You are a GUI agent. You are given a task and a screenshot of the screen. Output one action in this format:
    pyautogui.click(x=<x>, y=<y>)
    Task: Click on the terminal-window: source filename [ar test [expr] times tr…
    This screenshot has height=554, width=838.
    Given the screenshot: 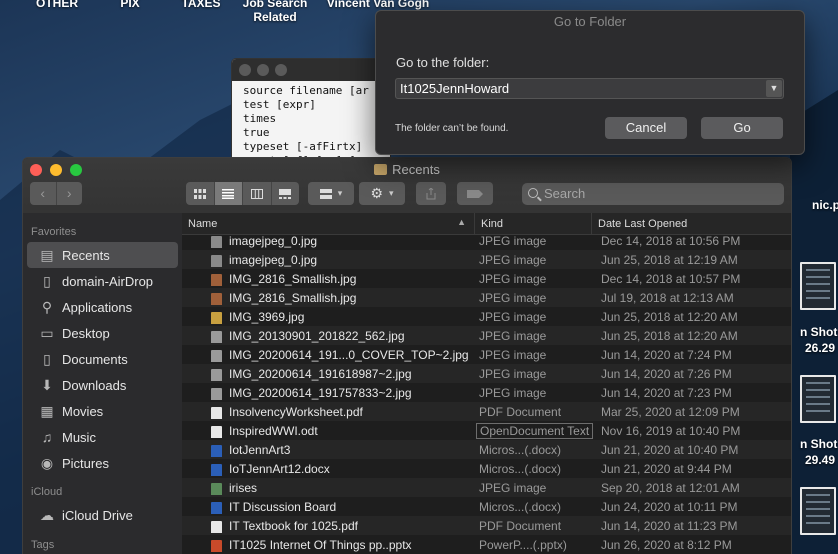 What is the action you would take?
    pyautogui.click(x=311, y=113)
    